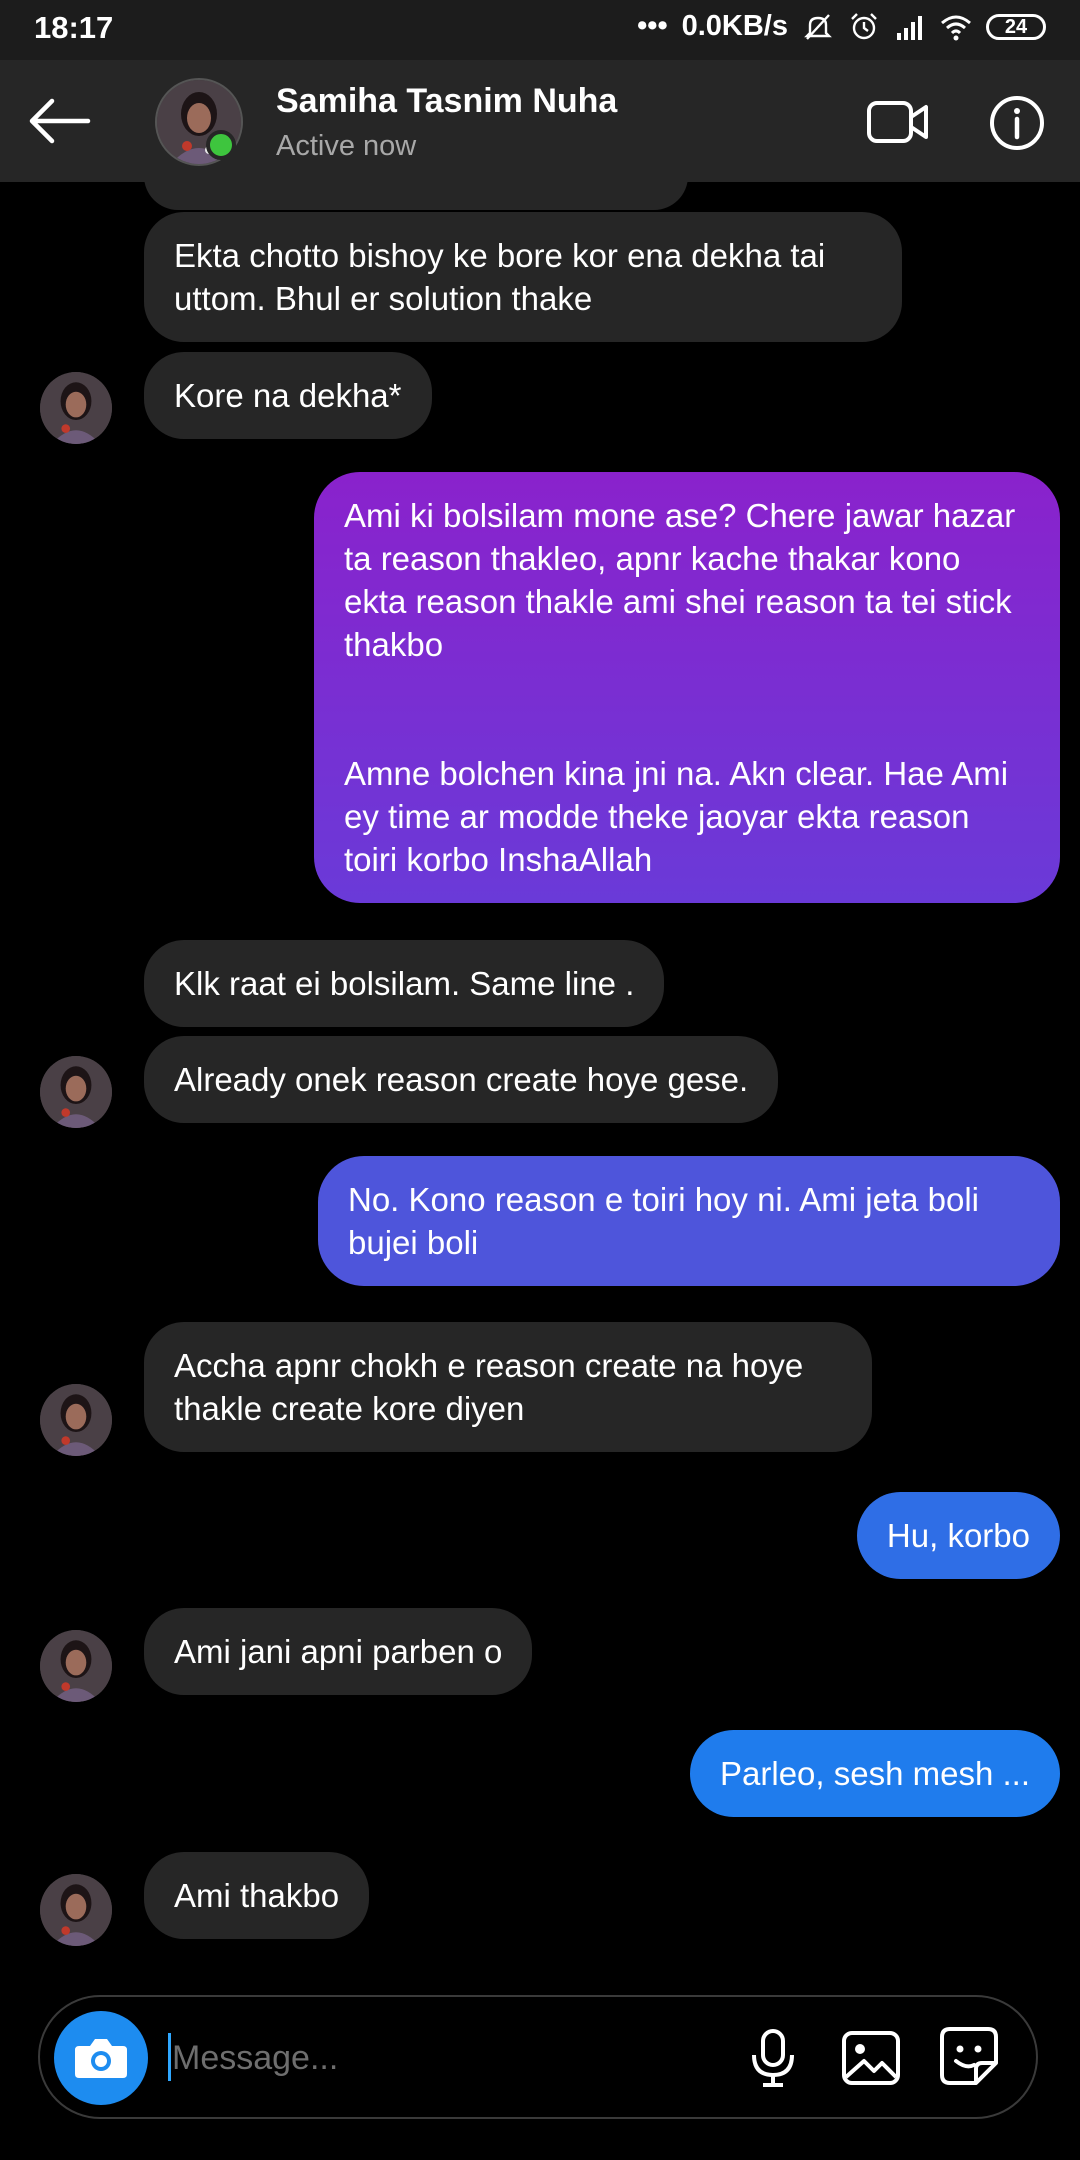  Describe the element at coordinates (818, 26) in the screenshot. I see `mute-bell-icon` at that location.